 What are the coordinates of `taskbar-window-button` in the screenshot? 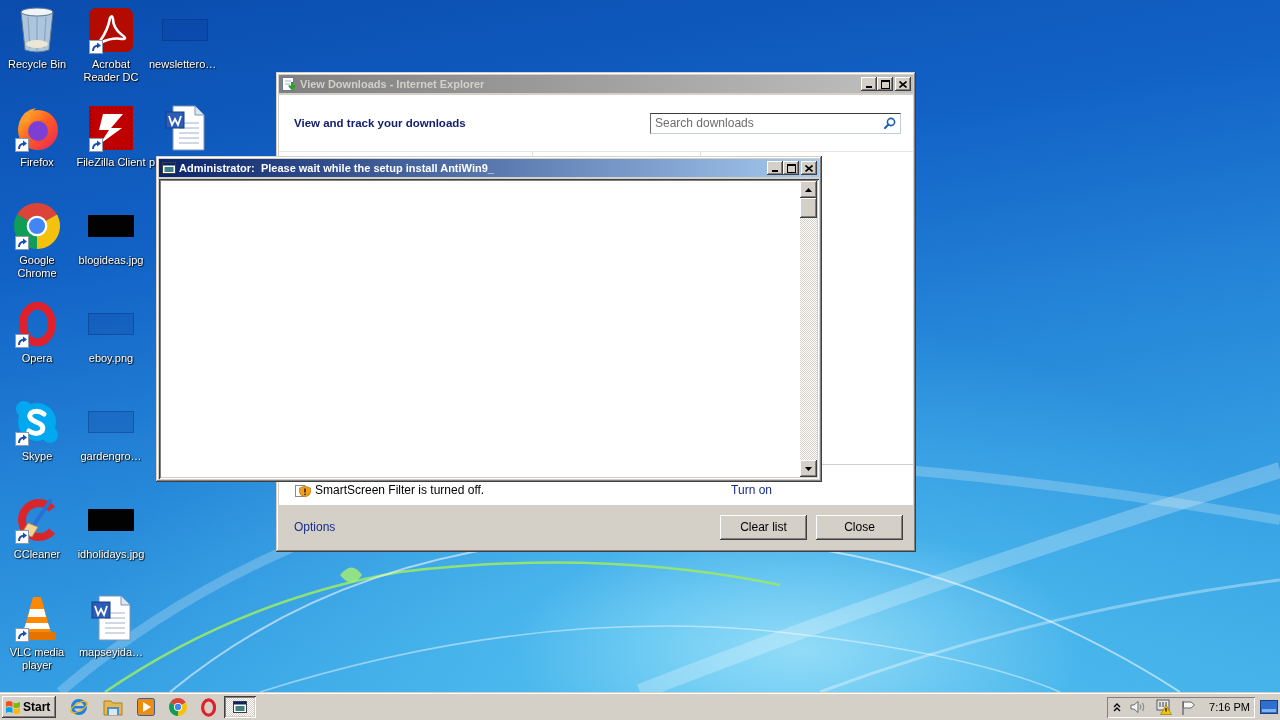 It's located at (240, 707).